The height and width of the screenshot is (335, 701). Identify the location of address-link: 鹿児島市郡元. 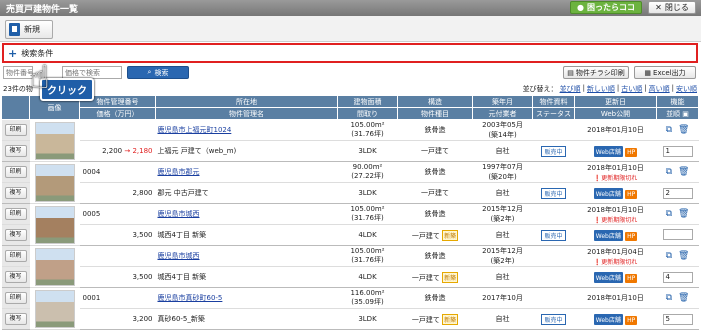
(179, 172).